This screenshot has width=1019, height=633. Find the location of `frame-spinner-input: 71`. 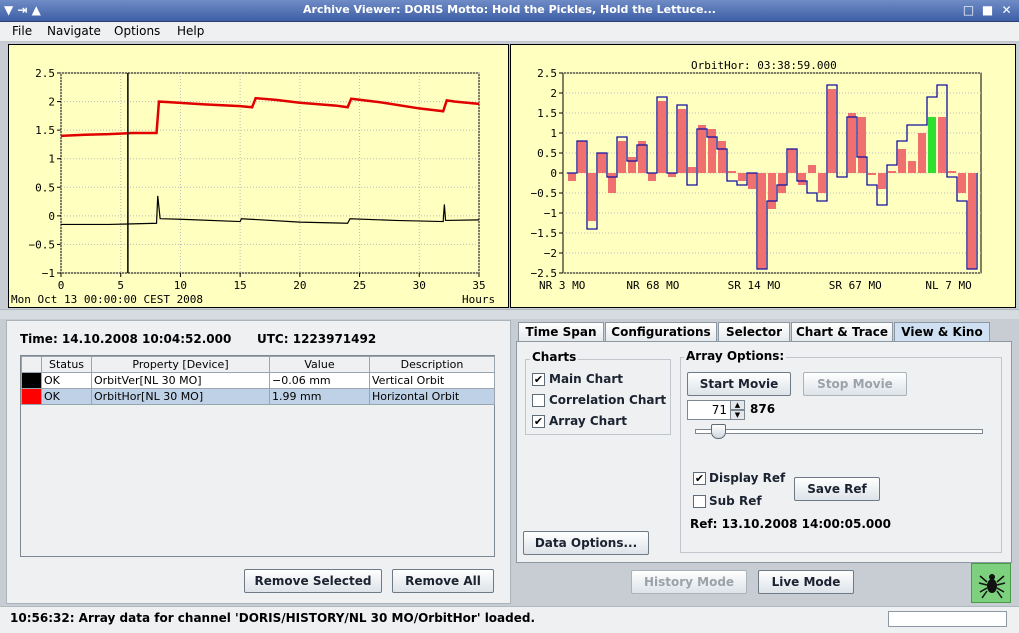

frame-spinner-input: 71 is located at coordinates (709, 410).